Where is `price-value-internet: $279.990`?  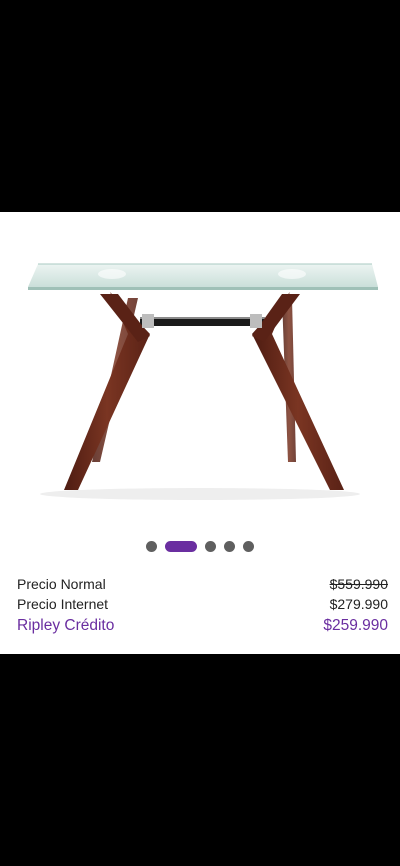 price-value-internet: $279.990 is located at coordinates (358, 604).